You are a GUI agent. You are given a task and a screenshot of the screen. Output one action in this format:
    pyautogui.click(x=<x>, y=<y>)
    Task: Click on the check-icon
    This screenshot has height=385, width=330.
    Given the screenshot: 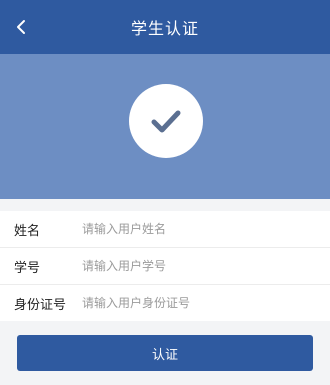 What is the action you would take?
    pyautogui.click(x=166, y=121)
    